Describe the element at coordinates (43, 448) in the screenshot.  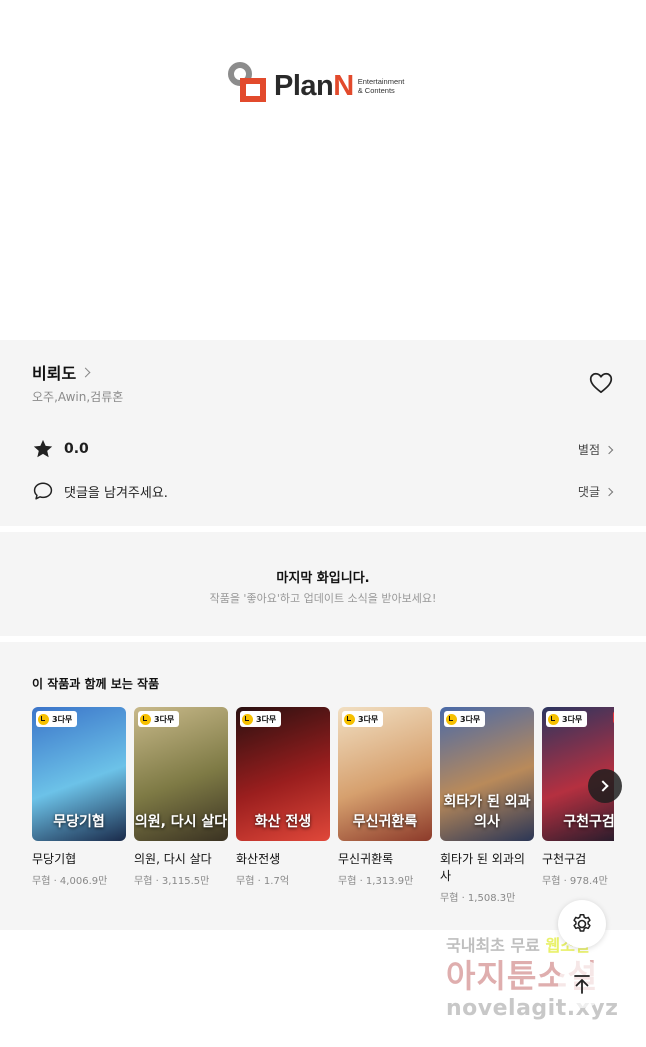
I see `star-icon` at that location.